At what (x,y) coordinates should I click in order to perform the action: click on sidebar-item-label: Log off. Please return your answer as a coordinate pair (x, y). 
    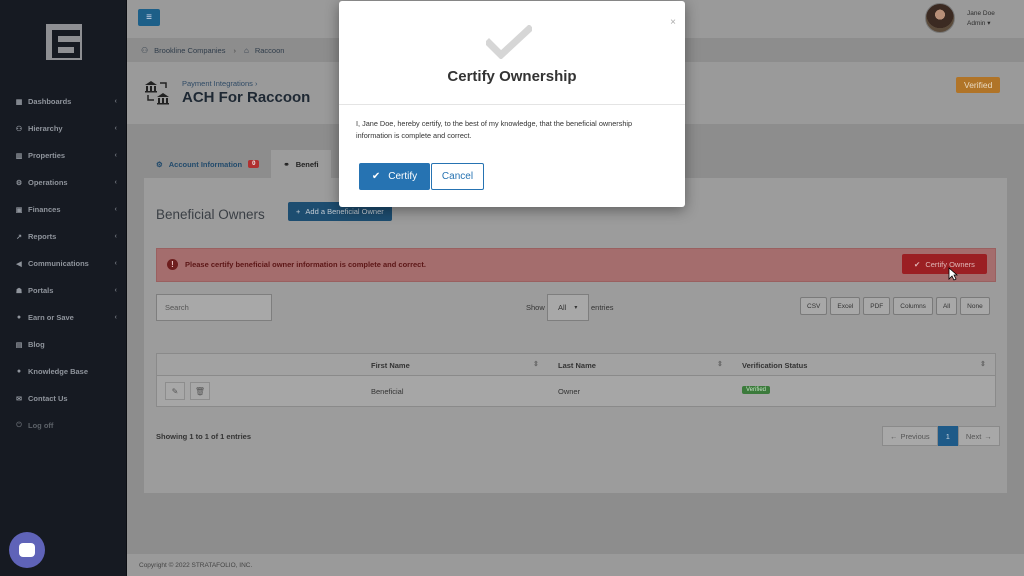
    Looking at the image, I should click on (41, 425).